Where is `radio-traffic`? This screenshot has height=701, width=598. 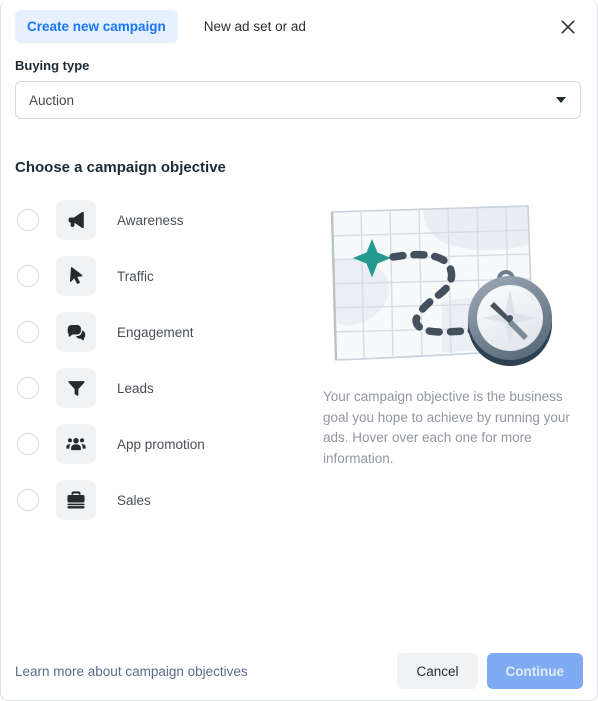 radio-traffic is located at coordinates (28, 276).